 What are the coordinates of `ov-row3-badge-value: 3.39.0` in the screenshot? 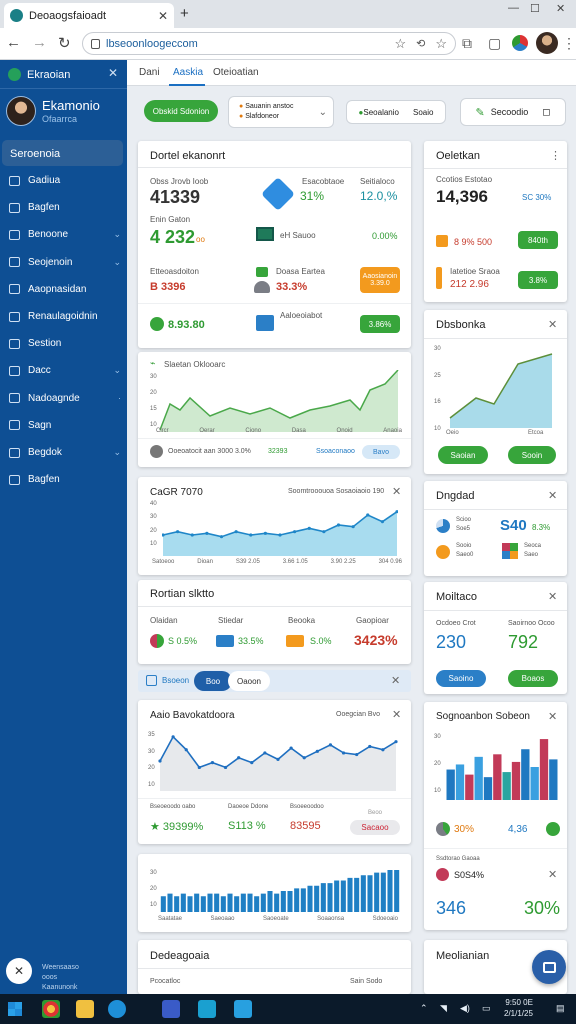 It's located at (380, 283).